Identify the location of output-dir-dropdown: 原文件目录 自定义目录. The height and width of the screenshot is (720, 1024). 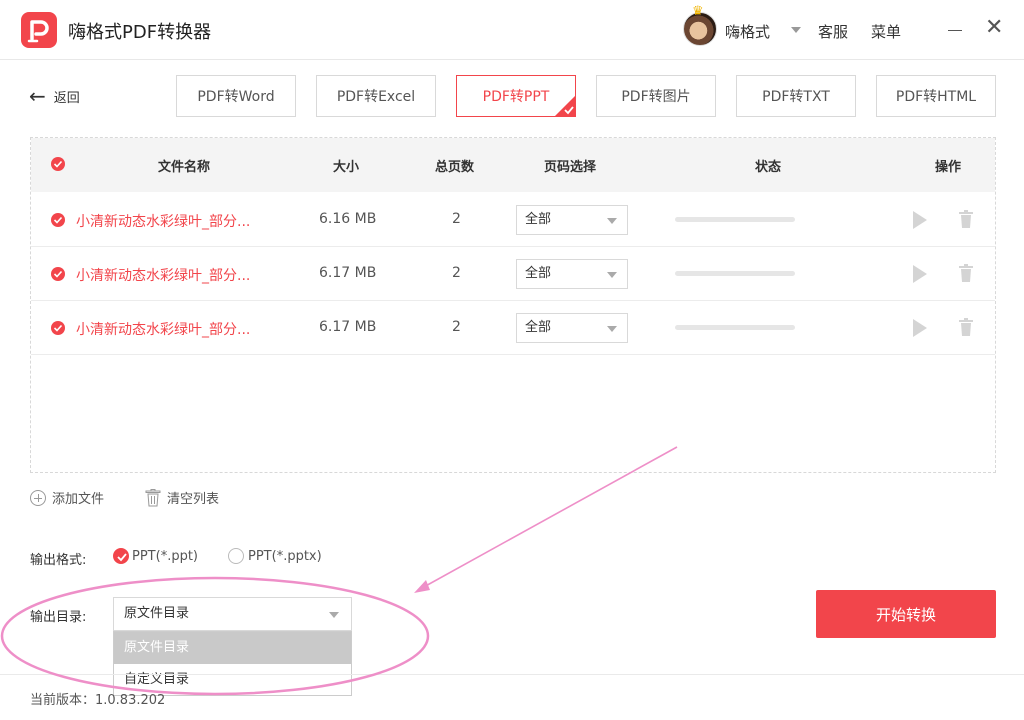
(232, 663).